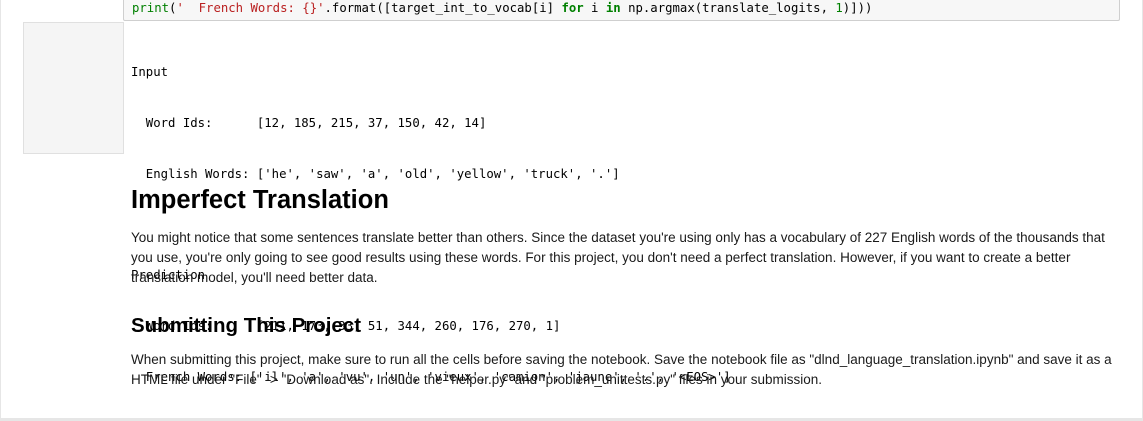 The width and height of the screenshot is (1143, 421). Describe the element at coordinates (613, 8) in the screenshot. I see `code-token: in` at that location.